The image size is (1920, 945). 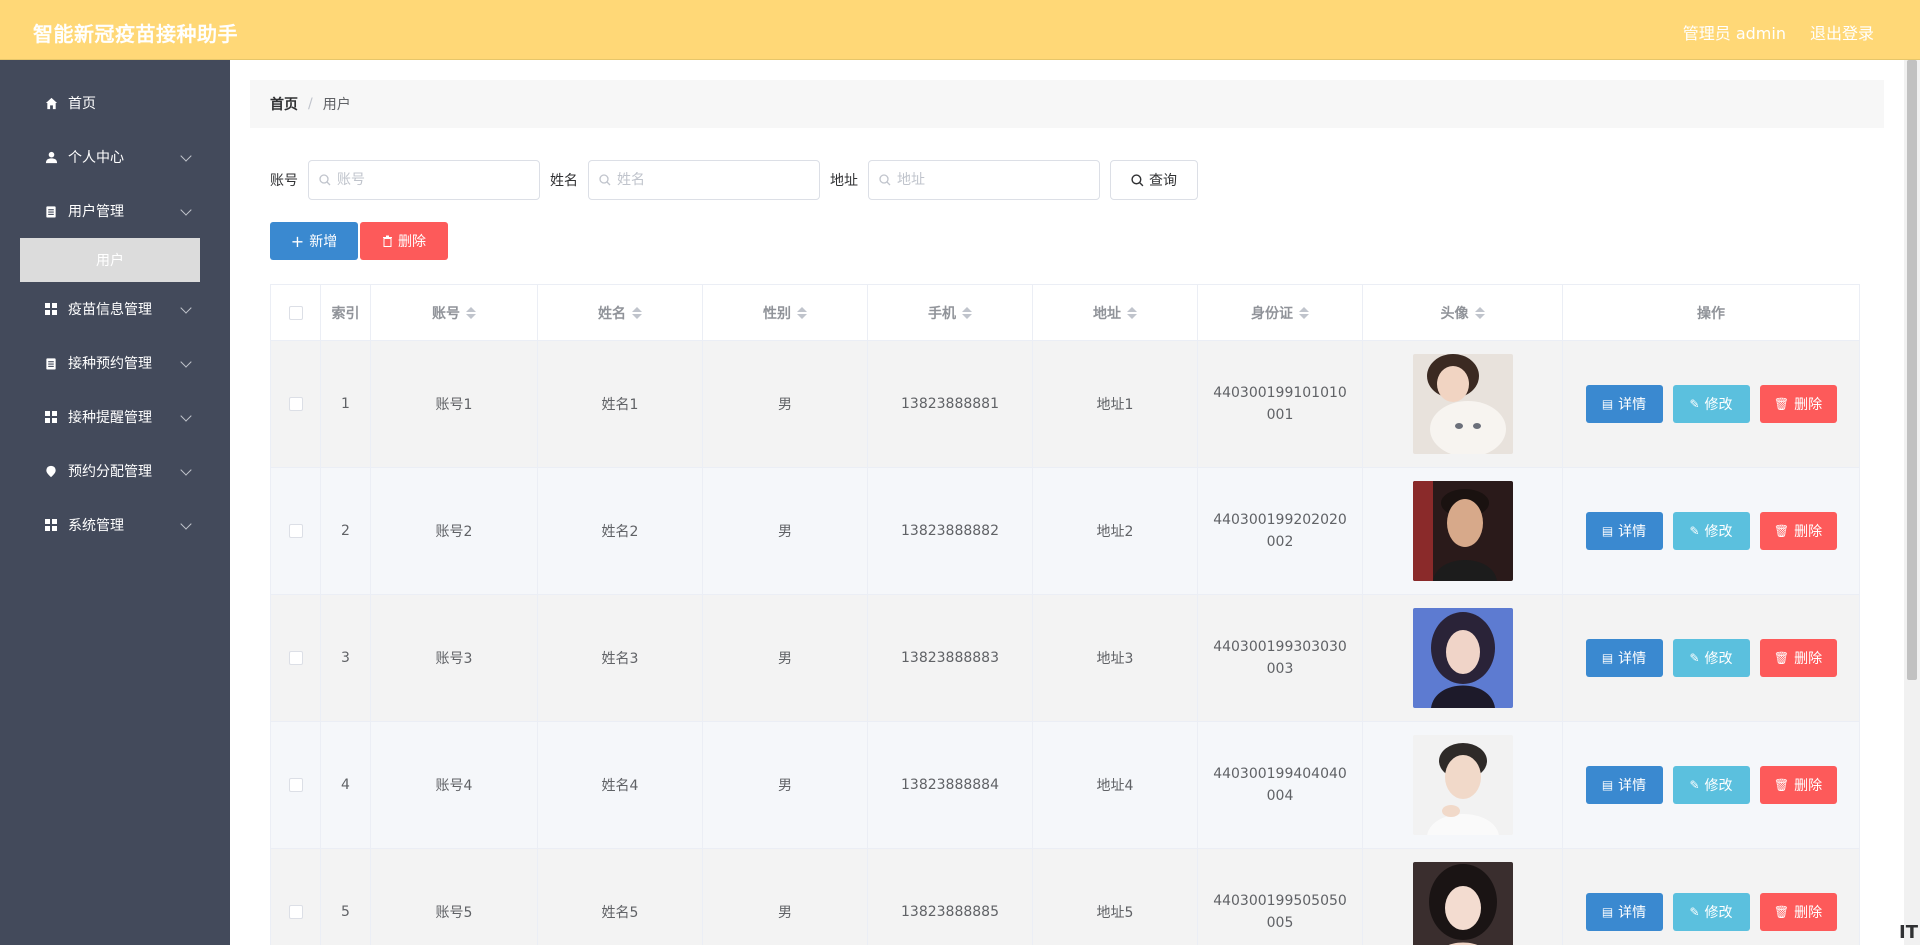 What do you see at coordinates (115, 471) in the screenshot?
I see `sidebar-item-allocation: 预约分配管理` at bounding box center [115, 471].